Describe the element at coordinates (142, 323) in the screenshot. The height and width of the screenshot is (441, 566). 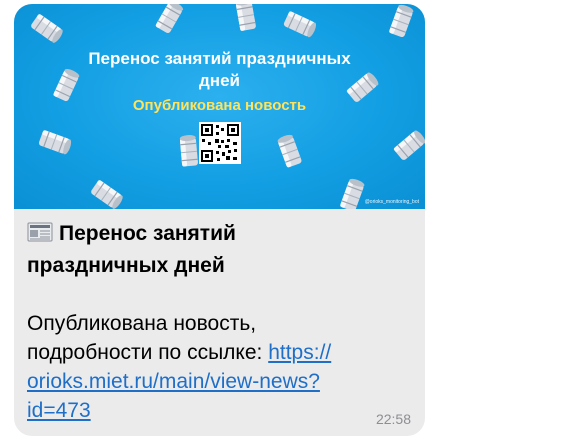
I see `message-body-line1: Опубликована новость,` at that location.